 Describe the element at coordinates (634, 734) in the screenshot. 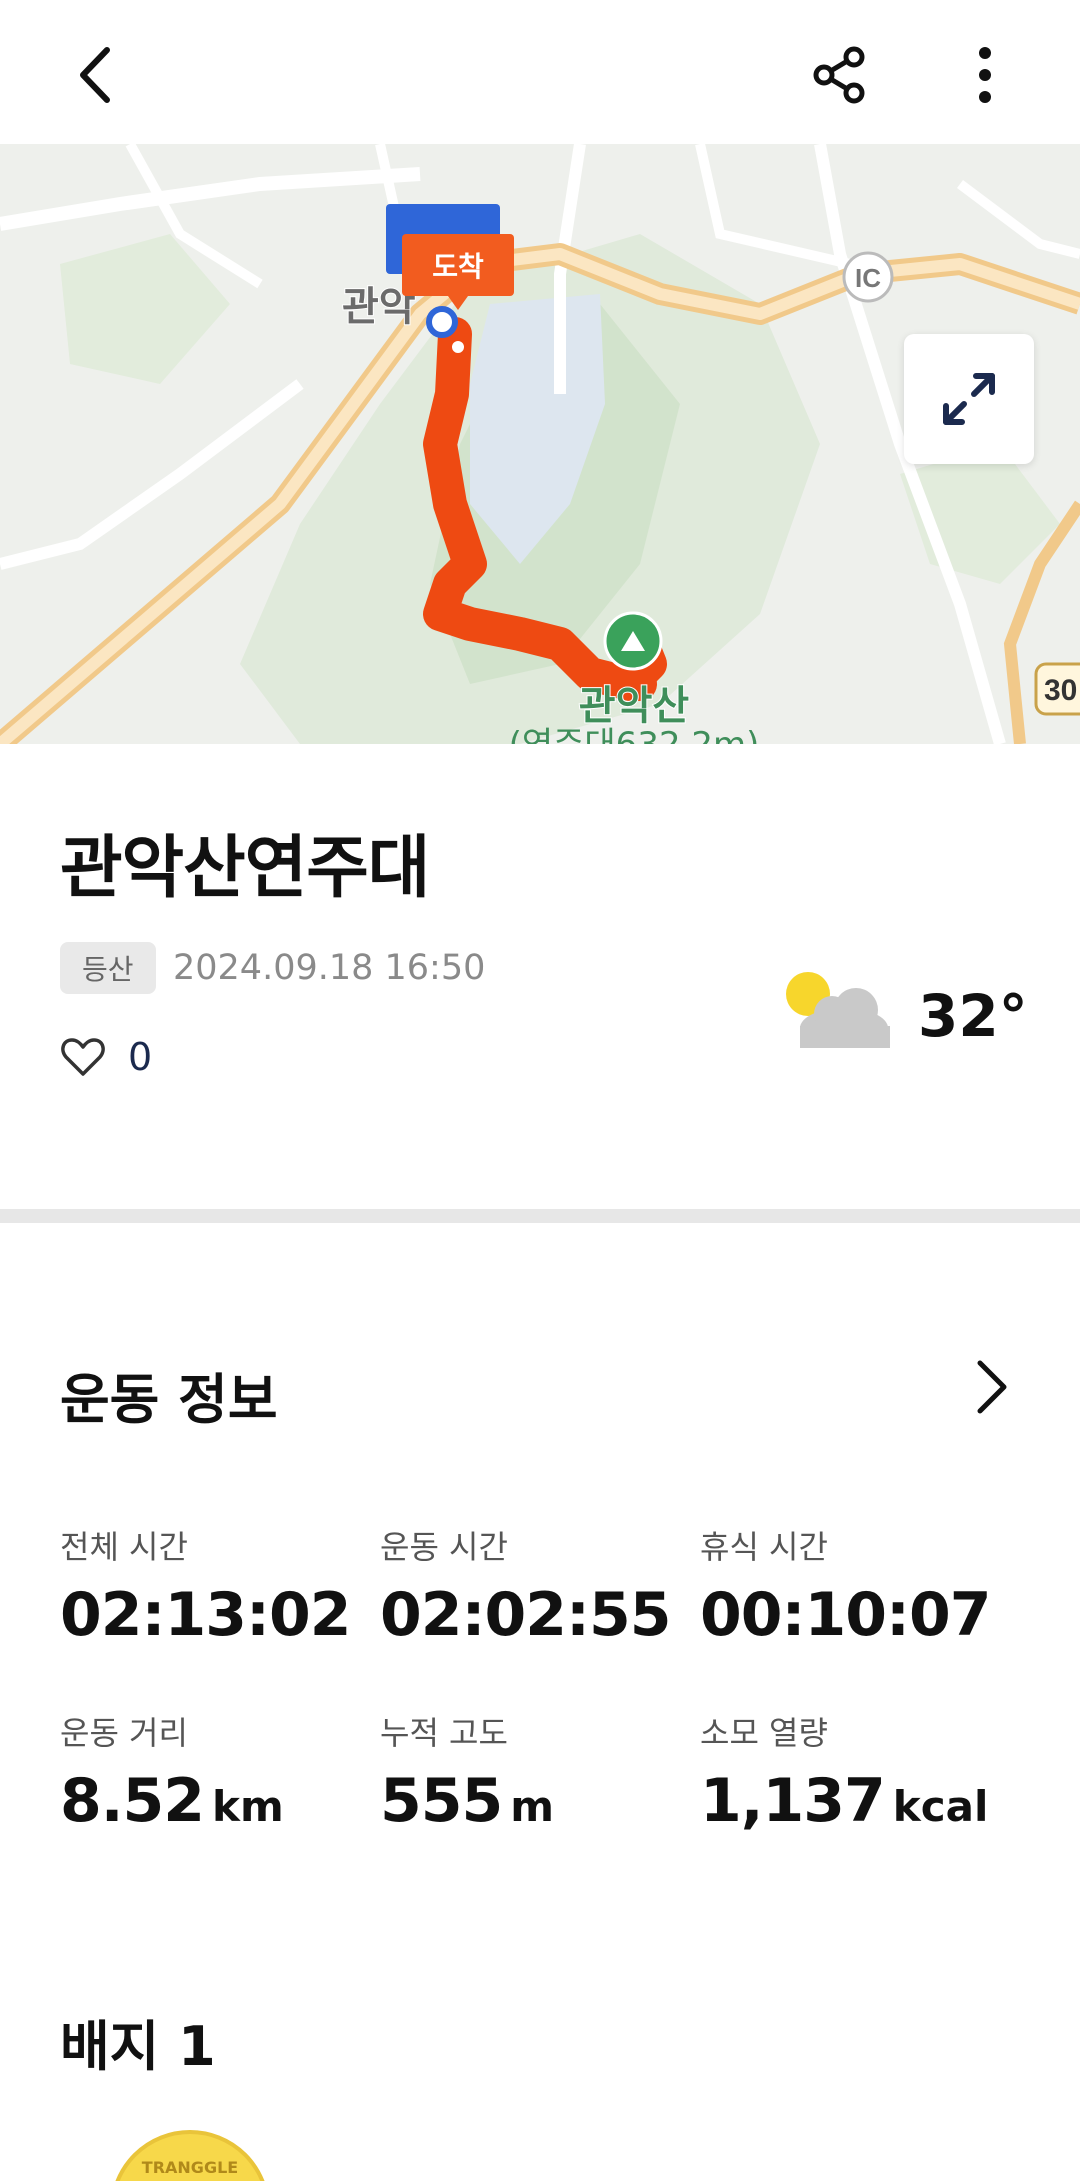

I see `peak-sub-label: (연주대632.2m)` at that location.